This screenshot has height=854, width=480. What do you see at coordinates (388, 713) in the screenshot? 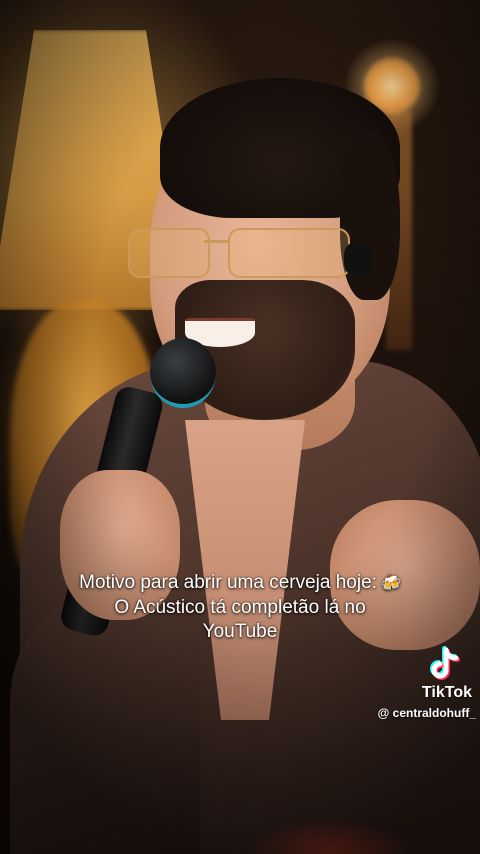
I see `creator-handle: @ centraldohuff_` at bounding box center [388, 713].